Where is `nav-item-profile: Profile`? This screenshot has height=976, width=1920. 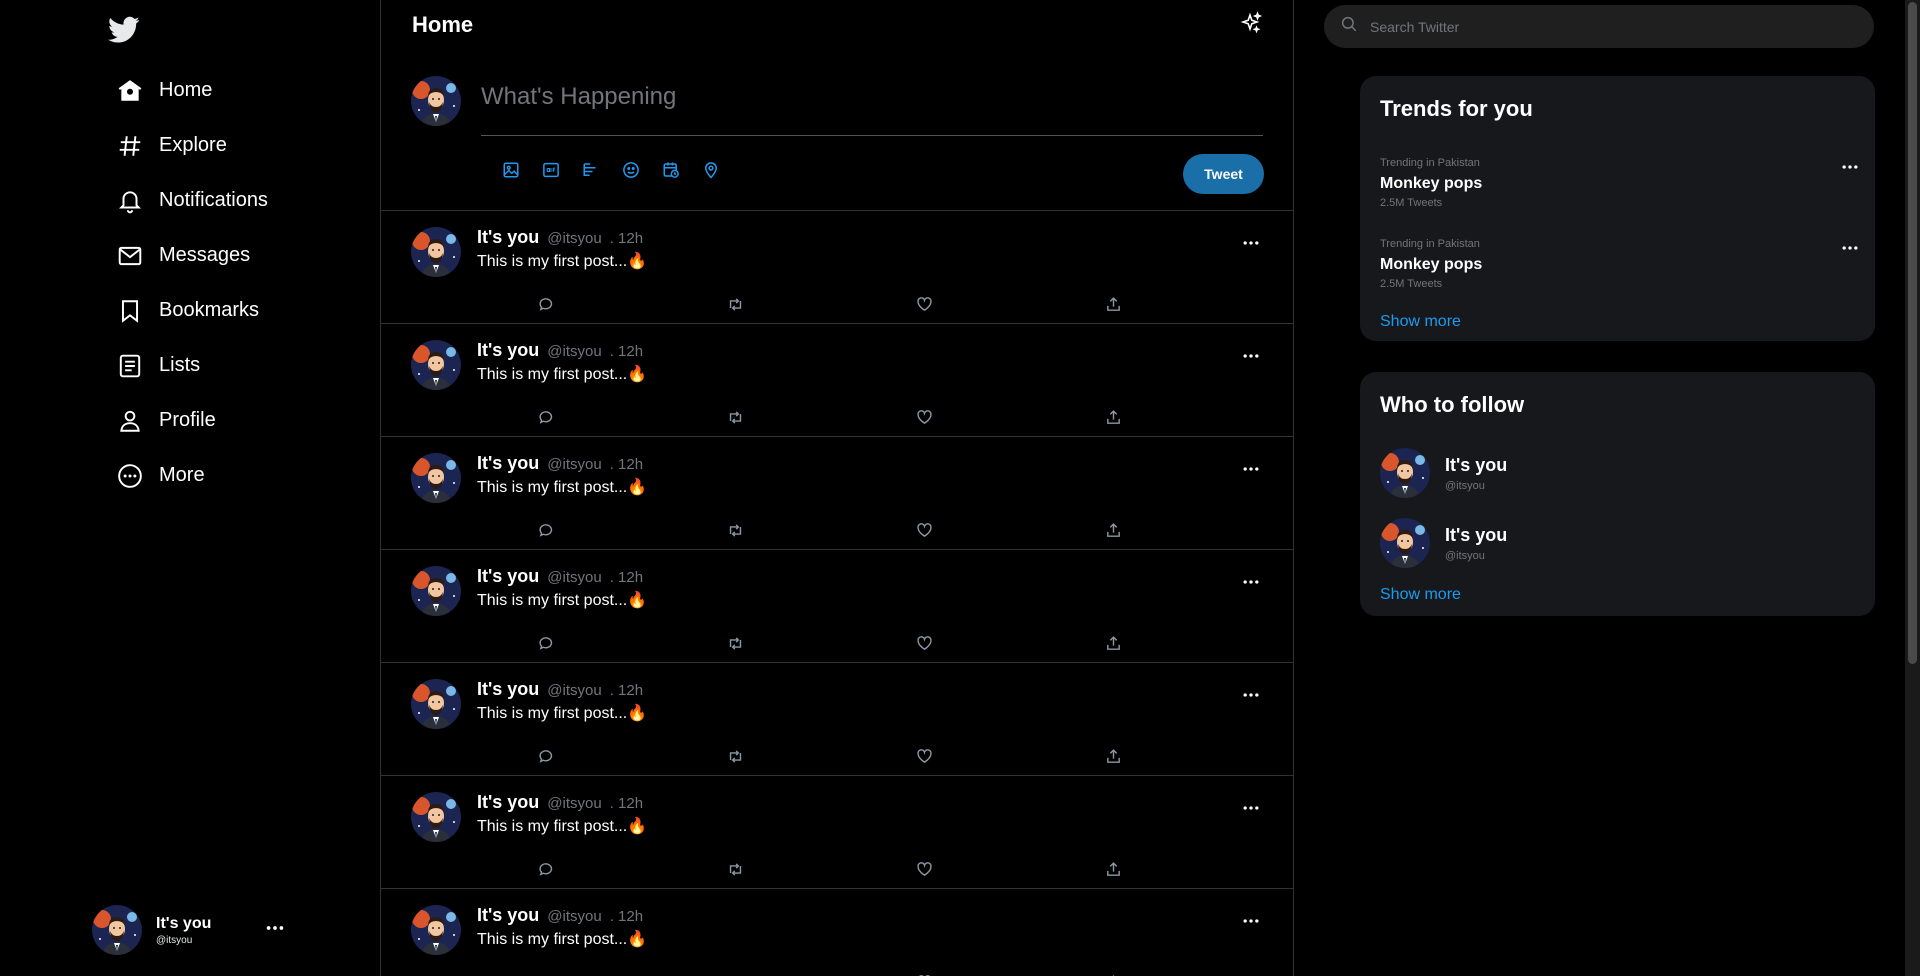
nav-item-profile: Profile is located at coordinates (192, 420).